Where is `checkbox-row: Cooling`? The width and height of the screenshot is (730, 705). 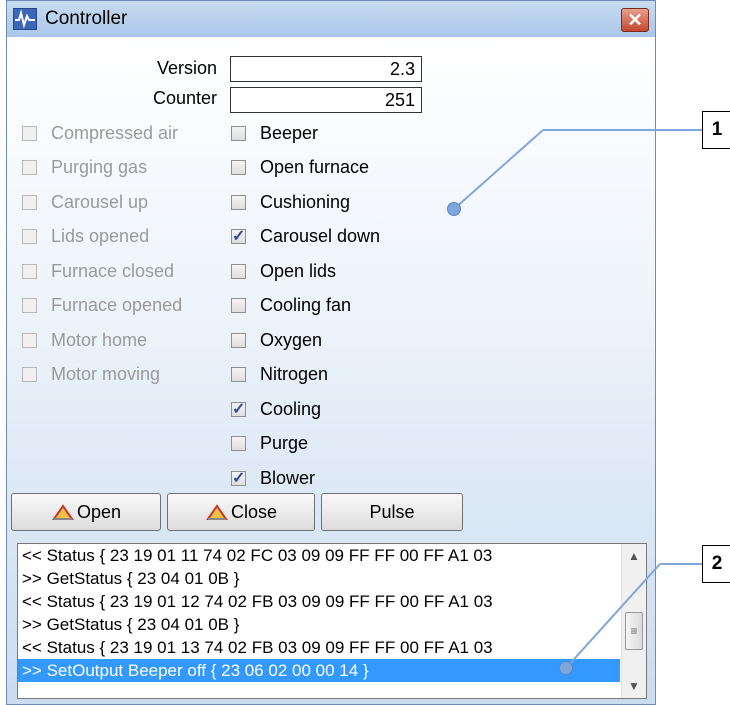 checkbox-row: Cooling is located at coordinates (276, 409).